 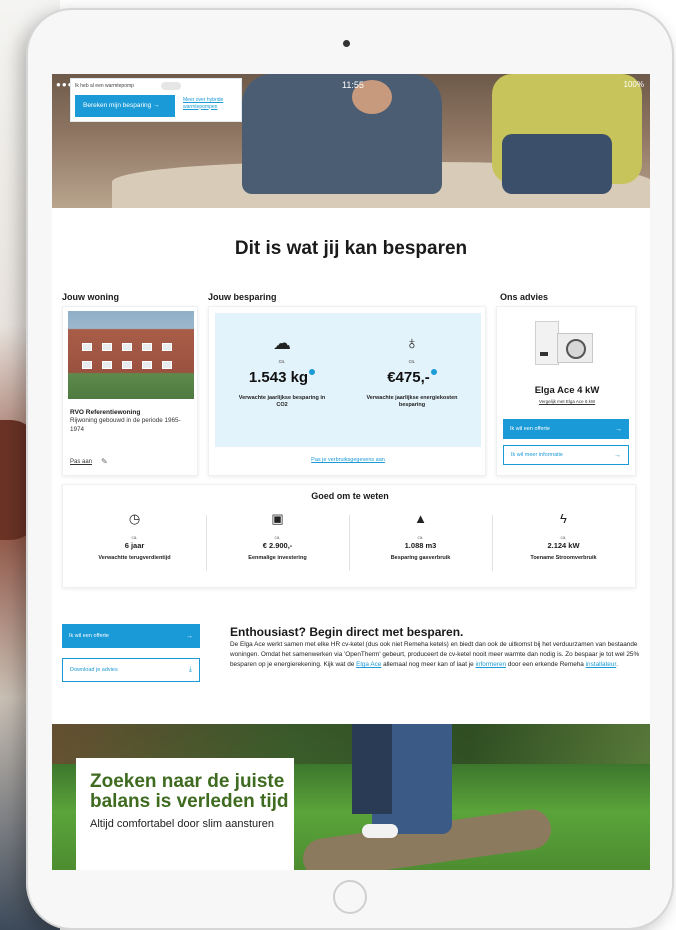 What do you see at coordinates (567, 401) in the screenshot?
I see `compare-link: Vergelijk met Elga Ace 6 kW` at bounding box center [567, 401].